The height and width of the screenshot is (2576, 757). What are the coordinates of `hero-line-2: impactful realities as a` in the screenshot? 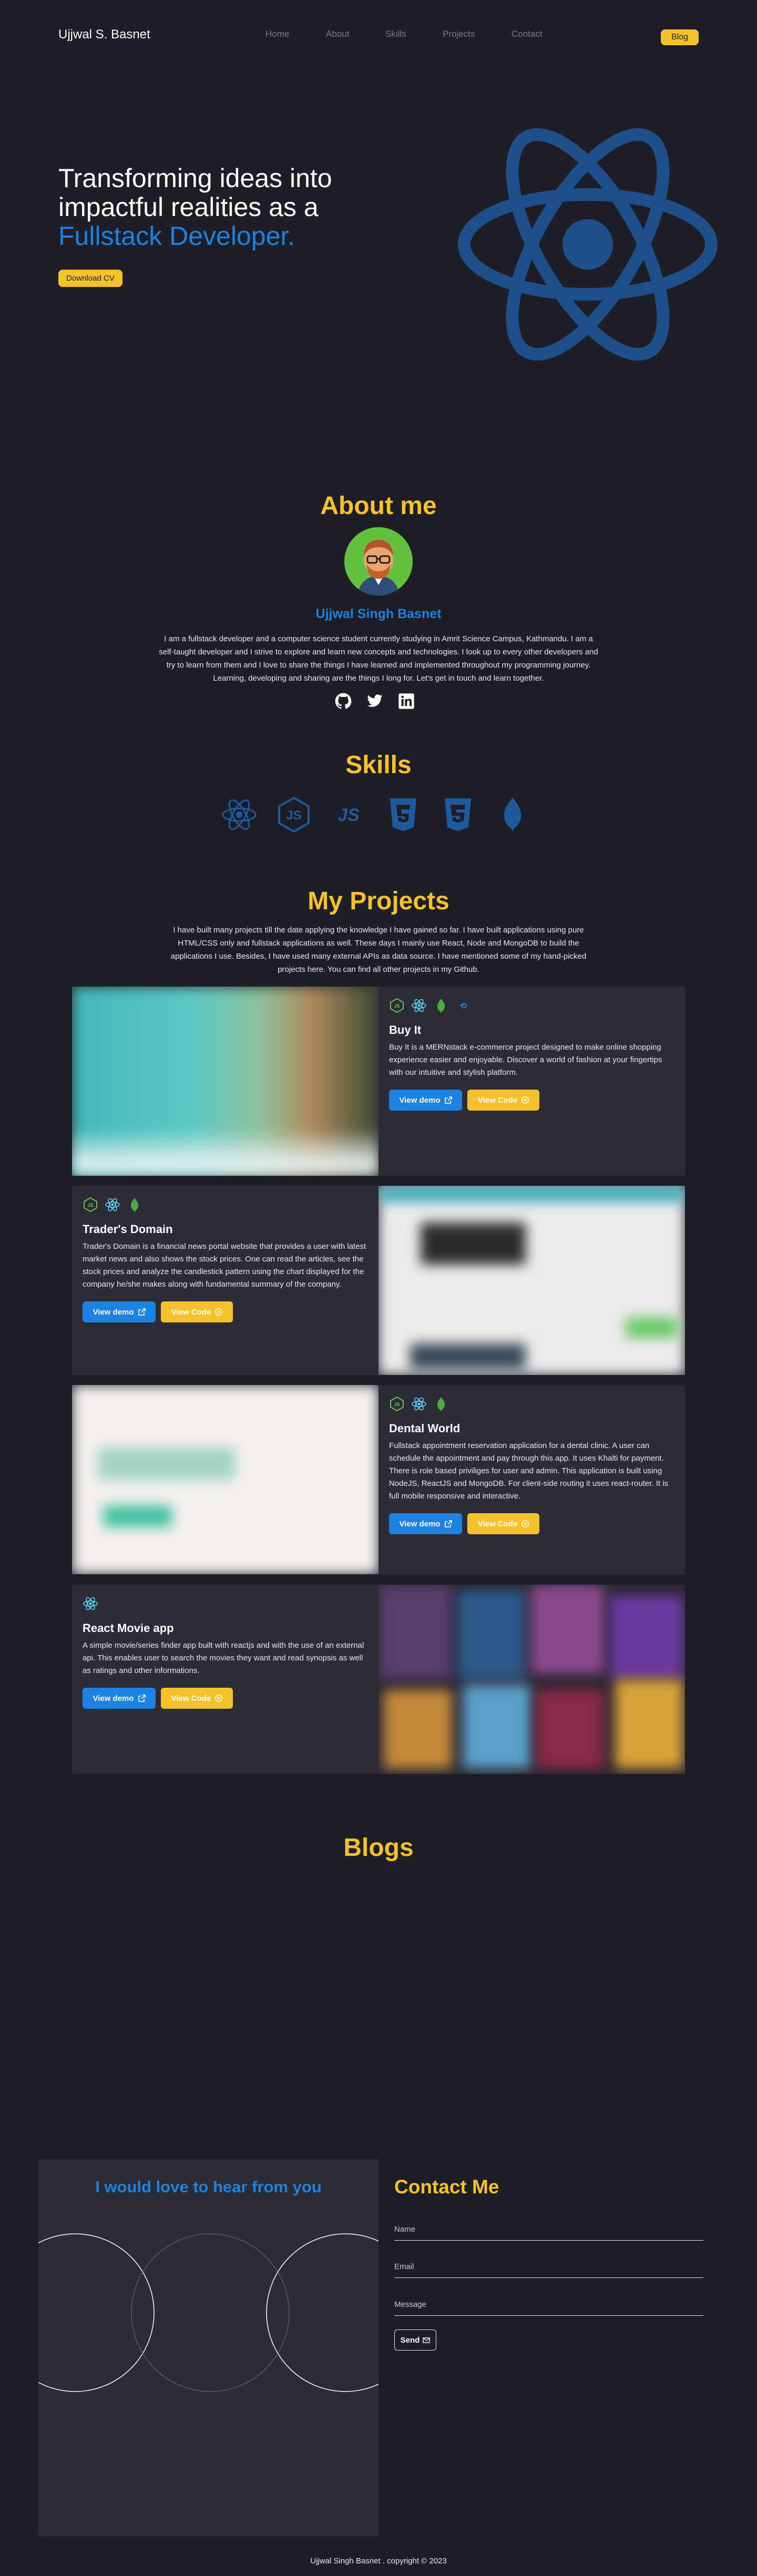 It's located at (188, 207).